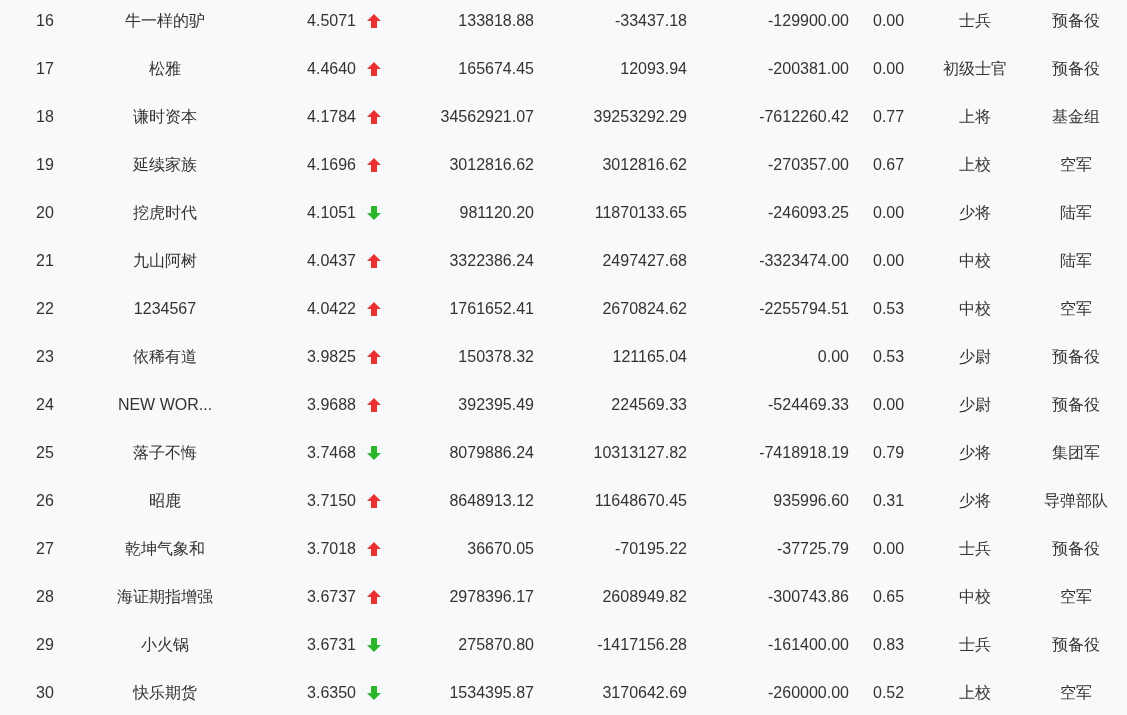 This screenshot has height=715, width=1127. Describe the element at coordinates (165, 21) in the screenshot. I see `table-cell-text: 牛一样的驴` at that location.